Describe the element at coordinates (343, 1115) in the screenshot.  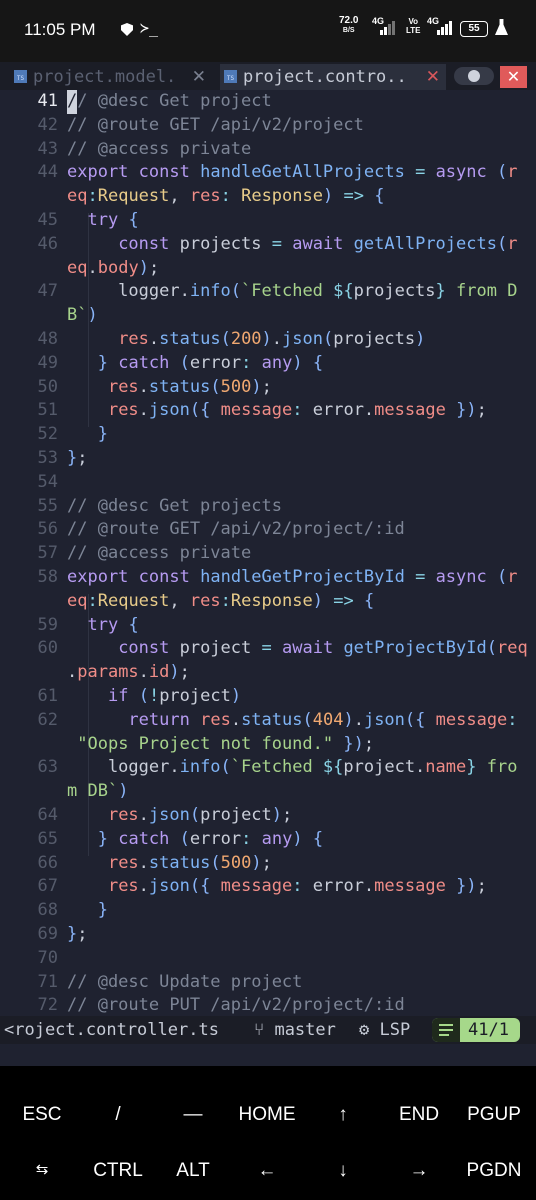
I see `extra-key-1-5: ↑` at that location.